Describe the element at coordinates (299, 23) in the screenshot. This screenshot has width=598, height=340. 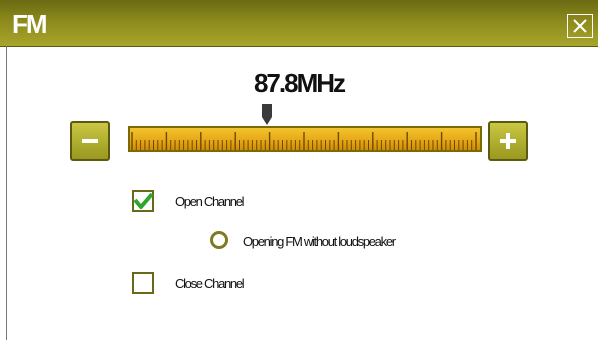
I see `title-bar: FM` at that location.